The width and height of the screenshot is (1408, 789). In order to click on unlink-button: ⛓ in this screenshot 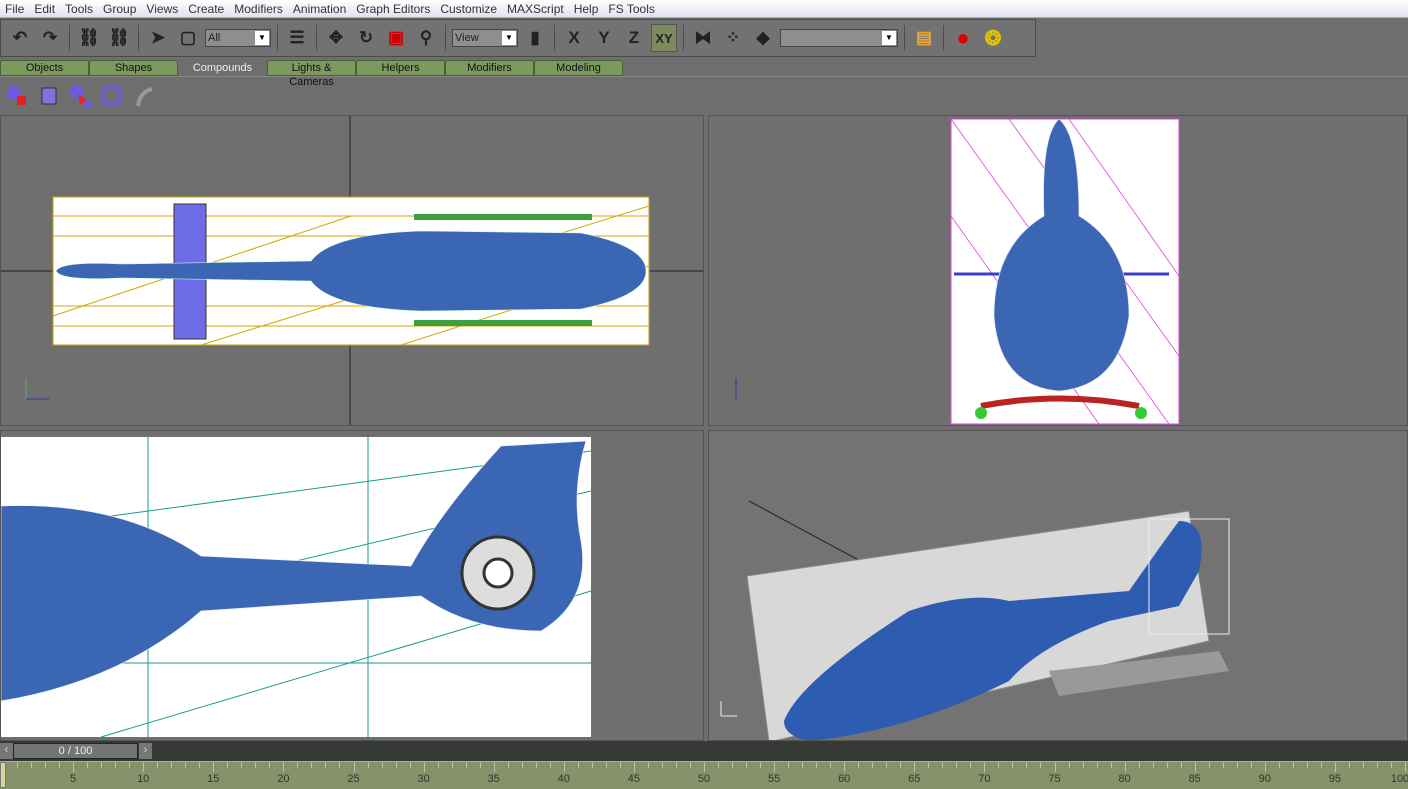, I will do `click(119, 38)`.